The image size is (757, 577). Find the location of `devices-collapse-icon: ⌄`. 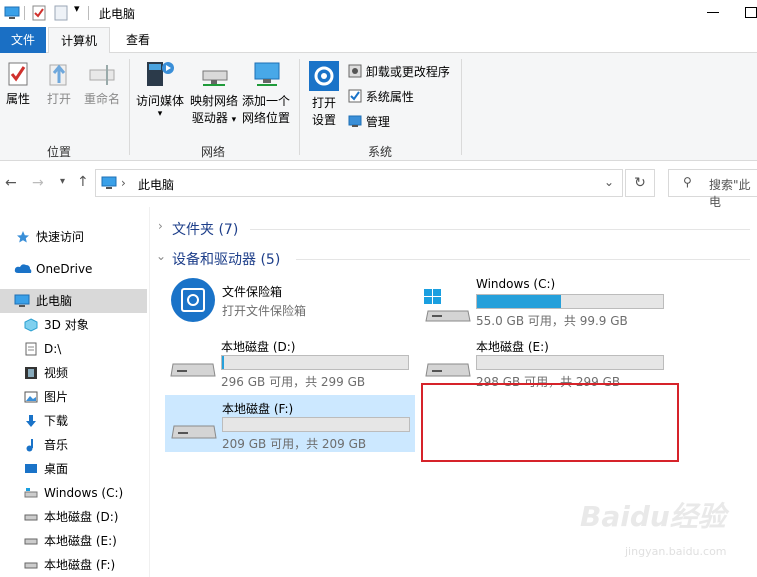

devices-collapse-icon: ⌄ is located at coordinates (161, 256).